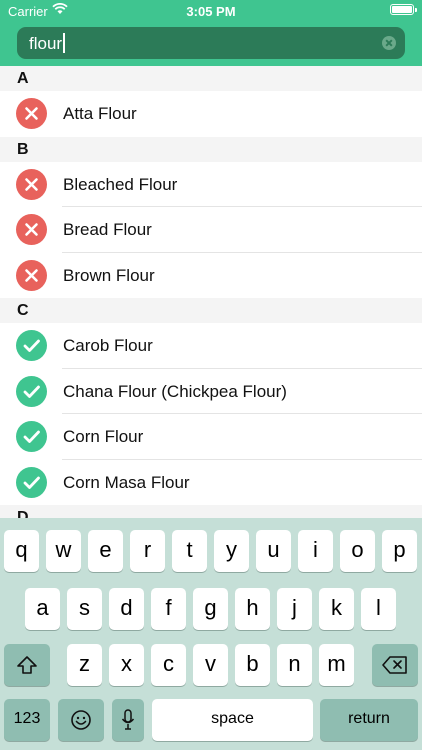 The image size is (422, 750). Describe the element at coordinates (232, 720) in the screenshot. I see `space-key: space` at that location.